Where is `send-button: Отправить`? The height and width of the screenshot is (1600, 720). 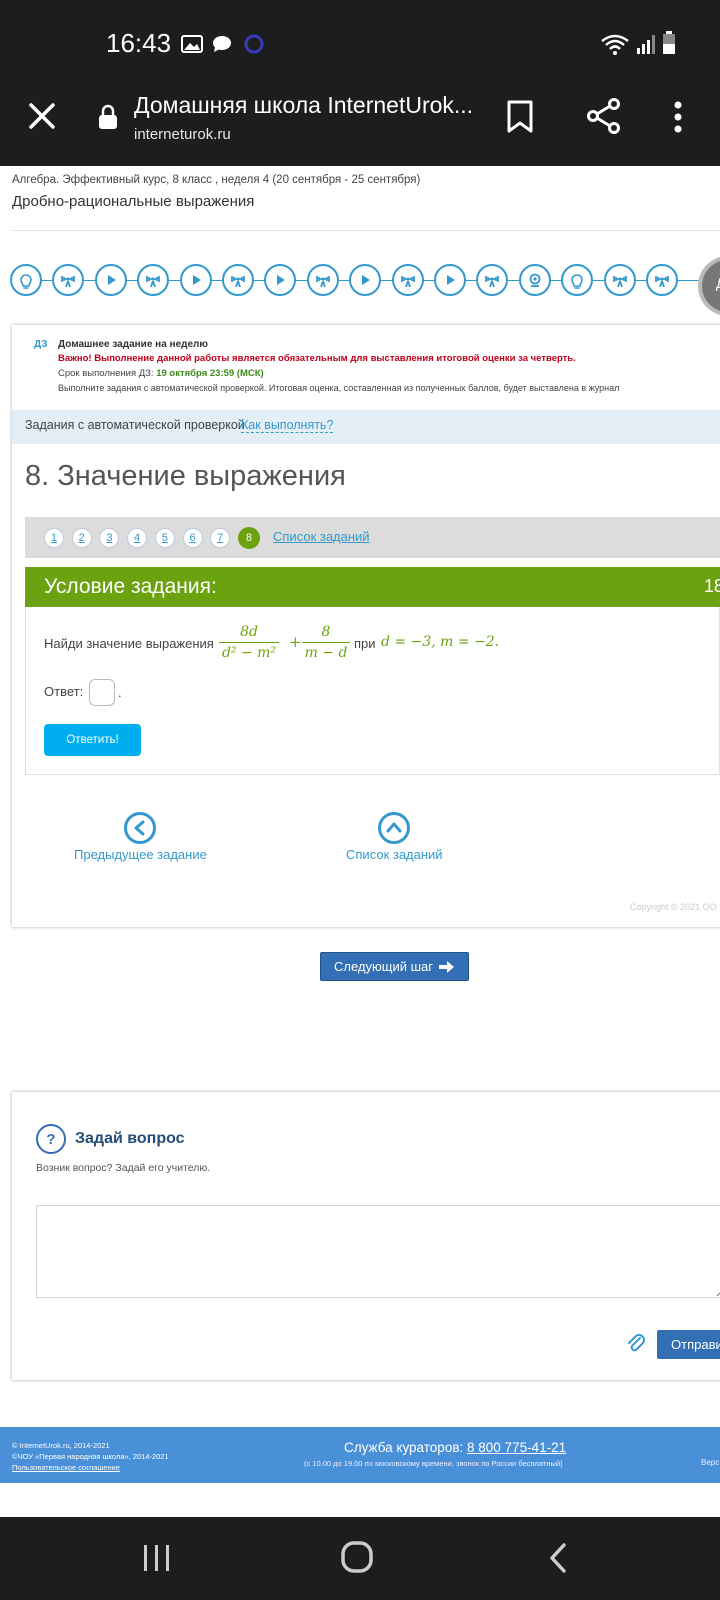 send-button: Отправить is located at coordinates (688, 1344).